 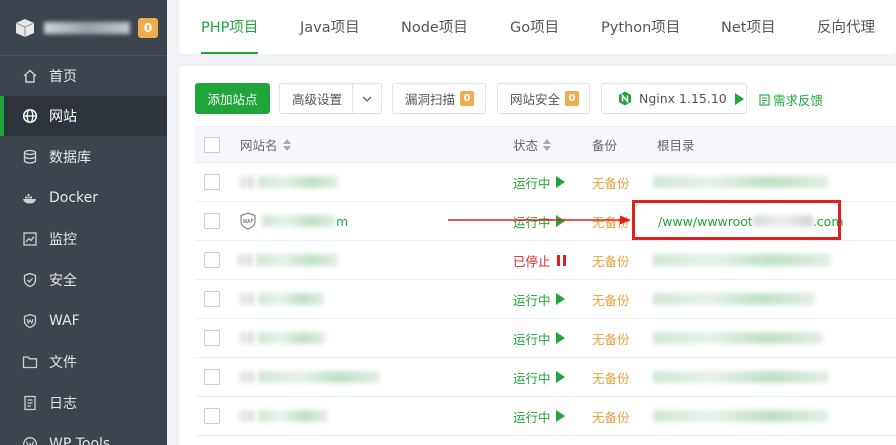 I want to click on security-count-badge: 0, so click(x=572, y=98).